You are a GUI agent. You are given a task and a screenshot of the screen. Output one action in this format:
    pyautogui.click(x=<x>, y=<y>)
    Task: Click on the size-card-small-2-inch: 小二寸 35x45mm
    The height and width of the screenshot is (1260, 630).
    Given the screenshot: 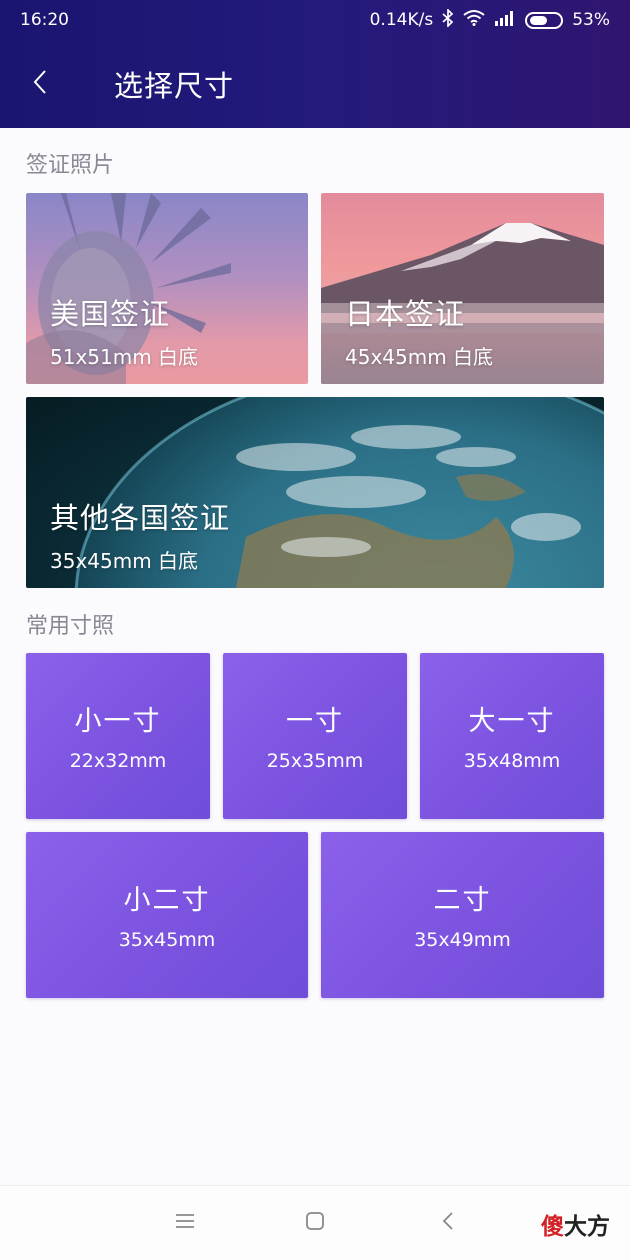 What is the action you would take?
    pyautogui.click(x=167, y=915)
    